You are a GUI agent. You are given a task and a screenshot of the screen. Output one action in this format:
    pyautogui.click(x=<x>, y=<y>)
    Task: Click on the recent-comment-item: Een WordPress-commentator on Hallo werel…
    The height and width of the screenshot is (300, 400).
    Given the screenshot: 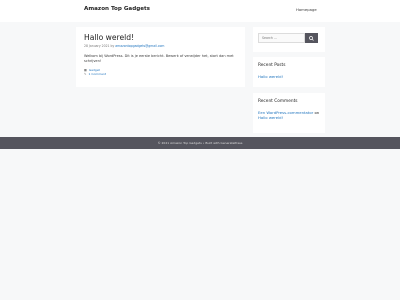 What is the action you would take?
    pyautogui.click(x=289, y=115)
    